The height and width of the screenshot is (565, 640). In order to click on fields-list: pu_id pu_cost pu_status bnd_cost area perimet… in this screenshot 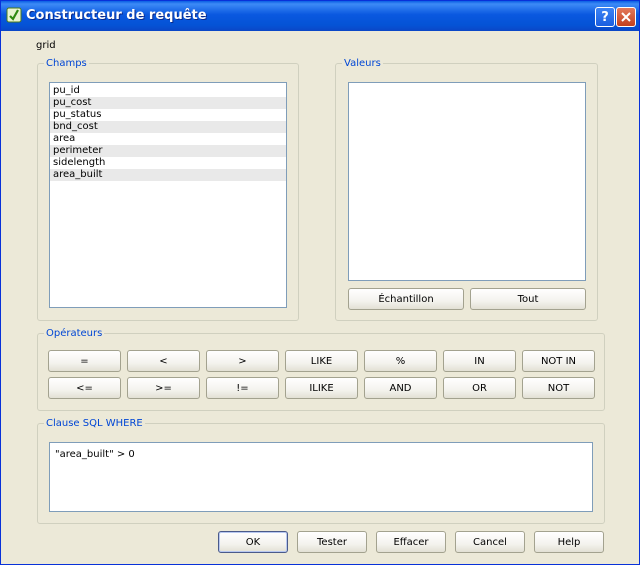, I will do `click(168, 195)`.